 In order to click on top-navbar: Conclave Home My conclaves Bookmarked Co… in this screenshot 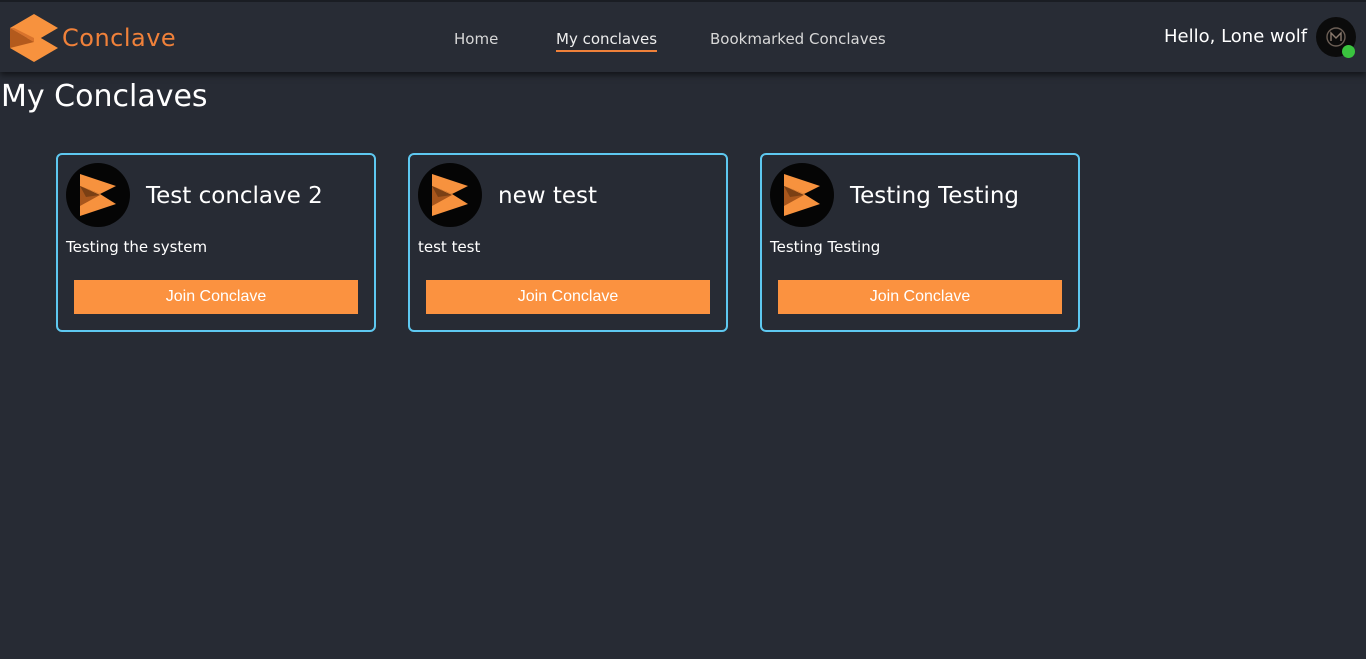, I will do `click(683, 36)`.